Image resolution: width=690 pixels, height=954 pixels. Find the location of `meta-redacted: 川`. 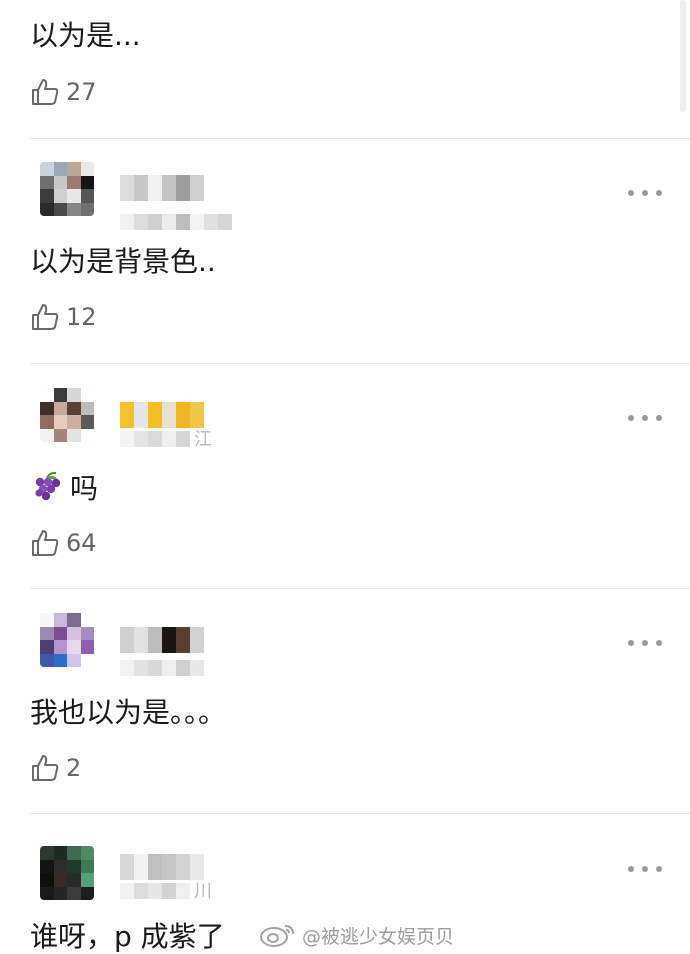

meta-redacted: 川 is located at coordinates (166, 891).